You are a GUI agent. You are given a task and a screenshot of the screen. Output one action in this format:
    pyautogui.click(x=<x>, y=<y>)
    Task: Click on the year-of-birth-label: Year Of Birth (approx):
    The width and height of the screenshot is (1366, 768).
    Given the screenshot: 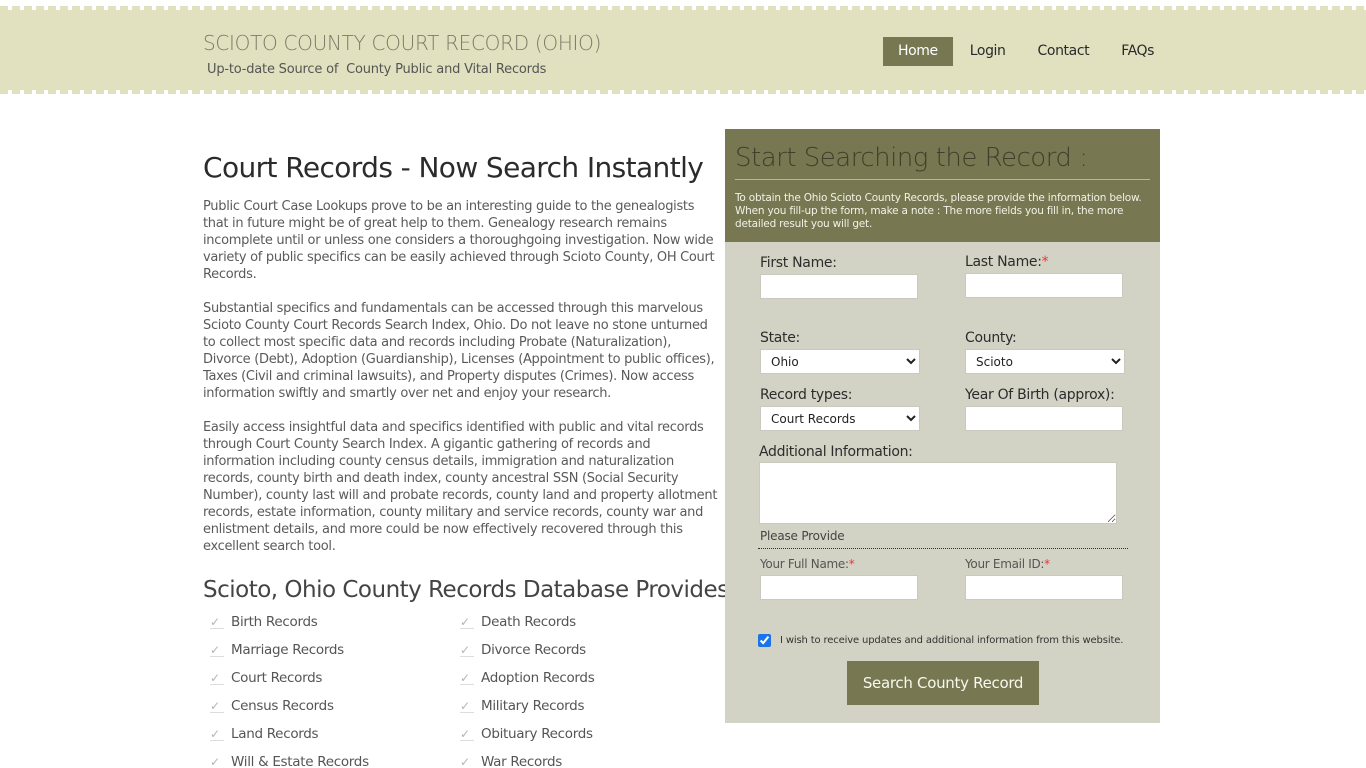 What is the action you would take?
    pyautogui.click(x=1040, y=395)
    